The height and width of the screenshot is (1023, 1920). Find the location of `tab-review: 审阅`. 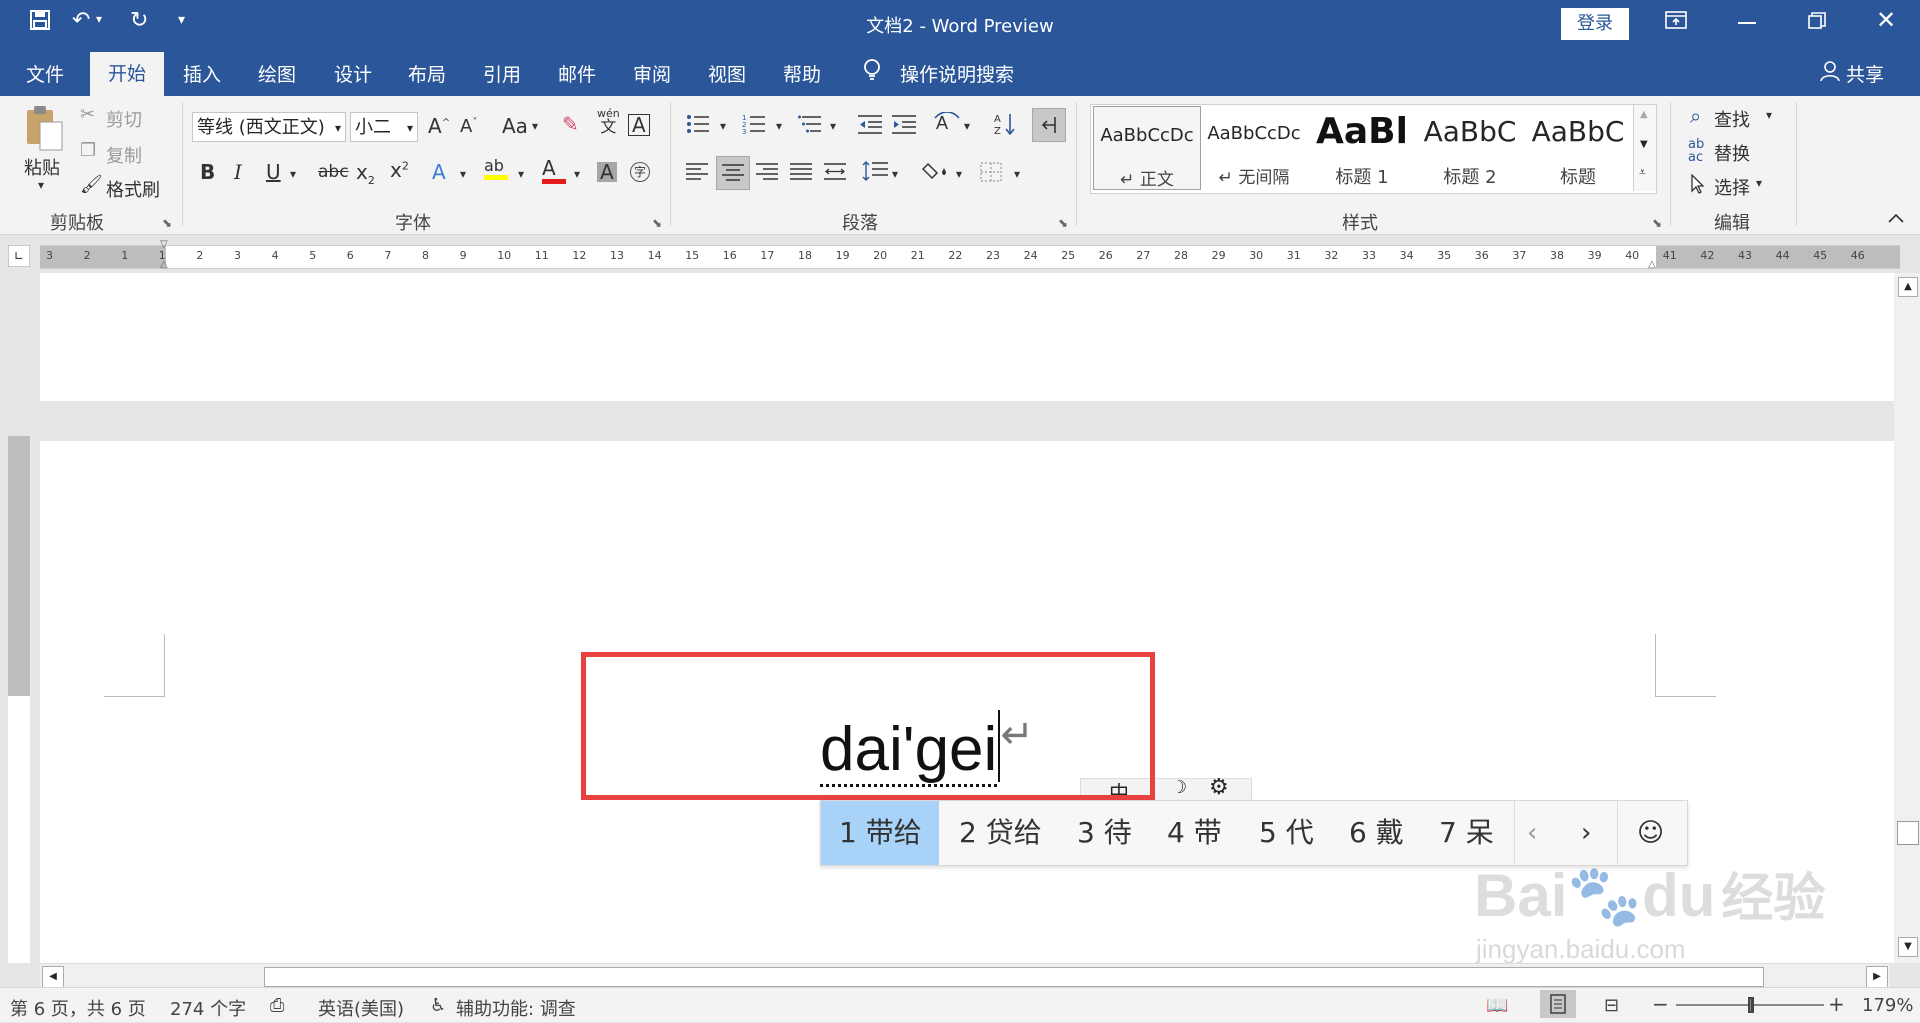

tab-review: 审阅 is located at coordinates (652, 73).